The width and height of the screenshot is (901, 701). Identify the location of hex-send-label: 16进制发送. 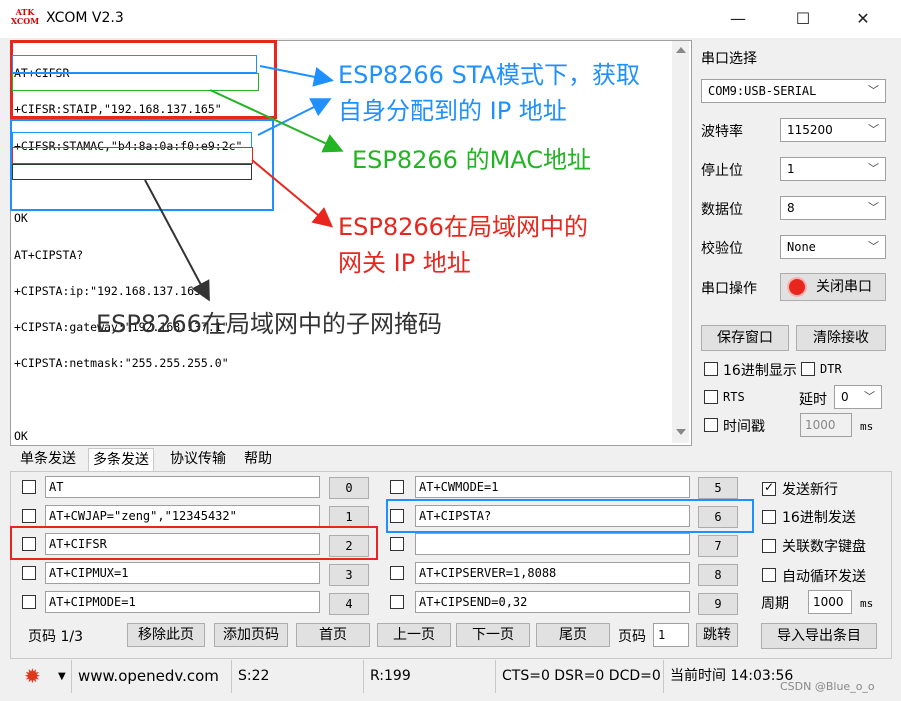
(819, 518).